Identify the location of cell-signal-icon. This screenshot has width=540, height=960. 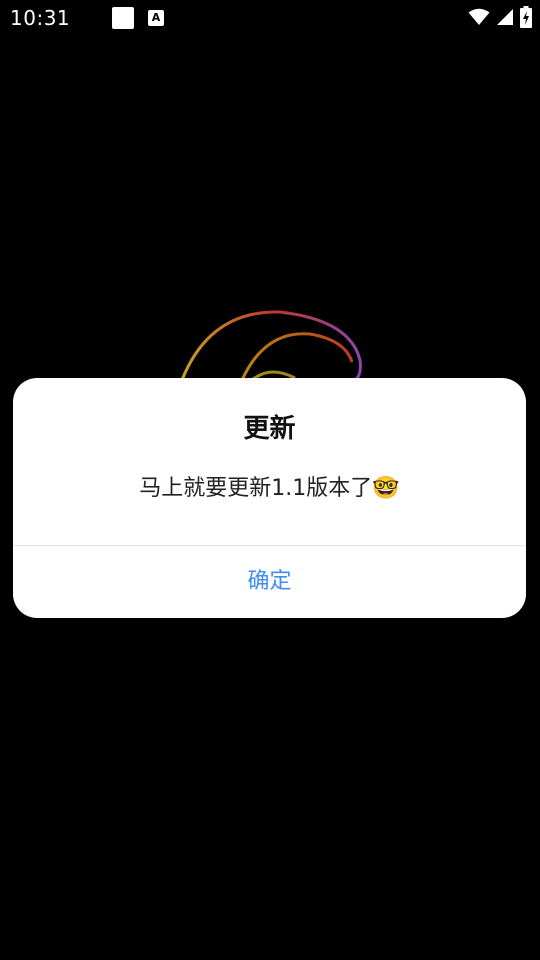
(505, 17).